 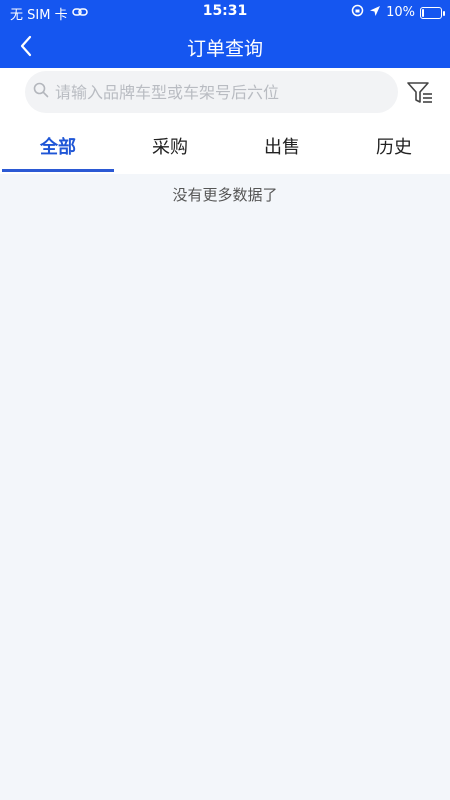 I want to click on battery-icon, so click(x=432, y=12).